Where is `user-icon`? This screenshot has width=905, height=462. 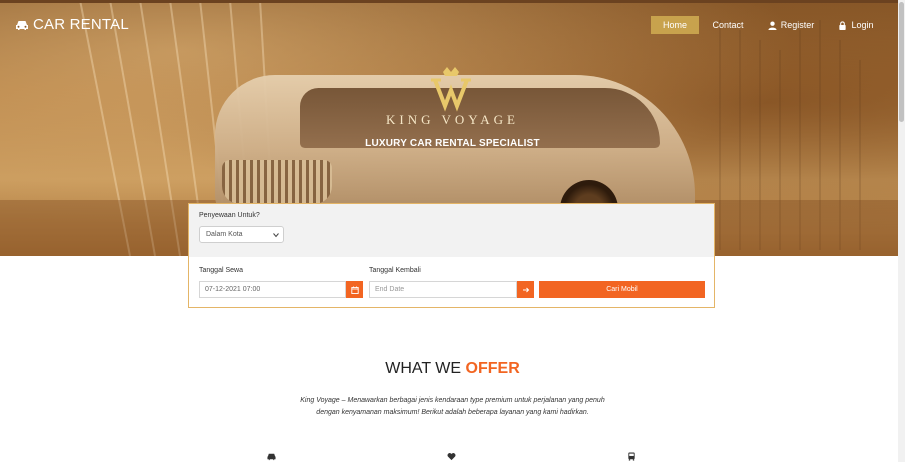
user-icon is located at coordinates (772, 25).